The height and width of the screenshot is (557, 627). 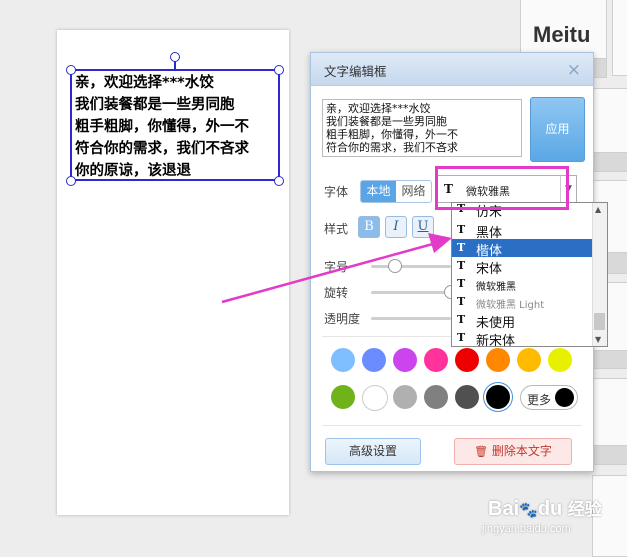 What do you see at coordinates (336, 268) in the screenshot?
I see `annotation-arrow` at bounding box center [336, 268].